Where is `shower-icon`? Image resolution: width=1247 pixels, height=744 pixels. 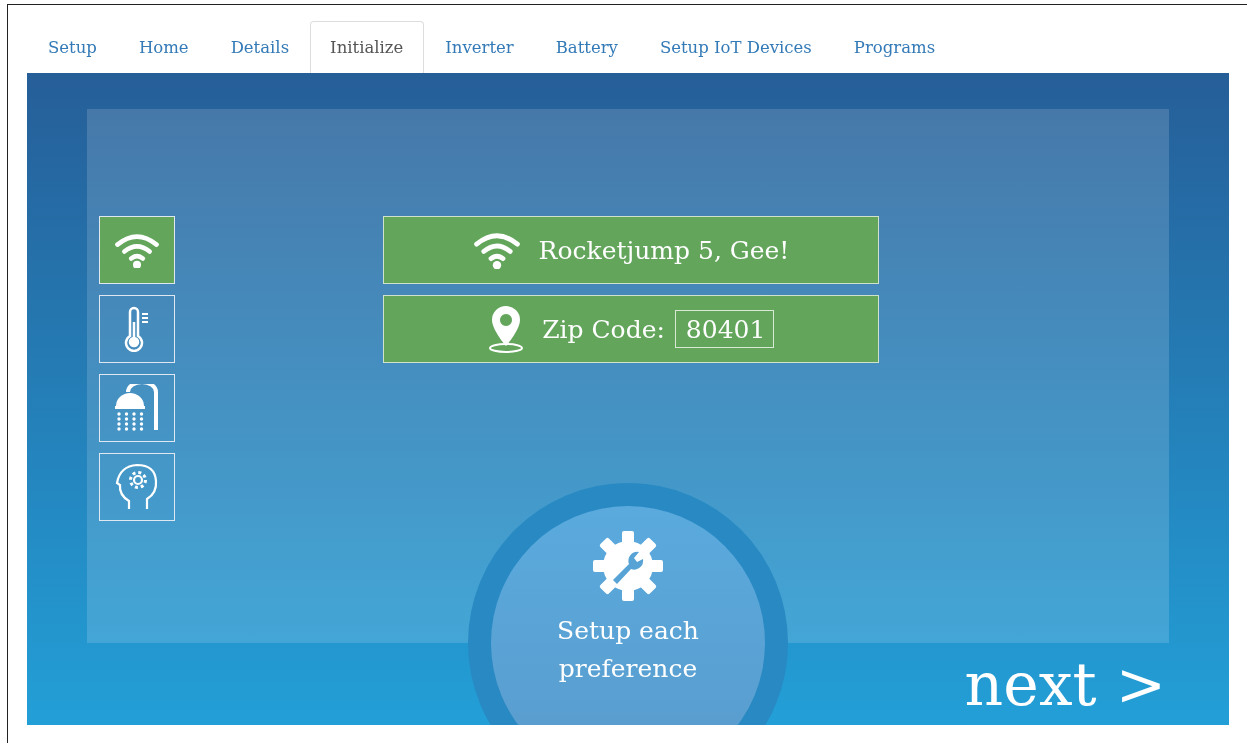
shower-icon is located at coordinates (137, 408).